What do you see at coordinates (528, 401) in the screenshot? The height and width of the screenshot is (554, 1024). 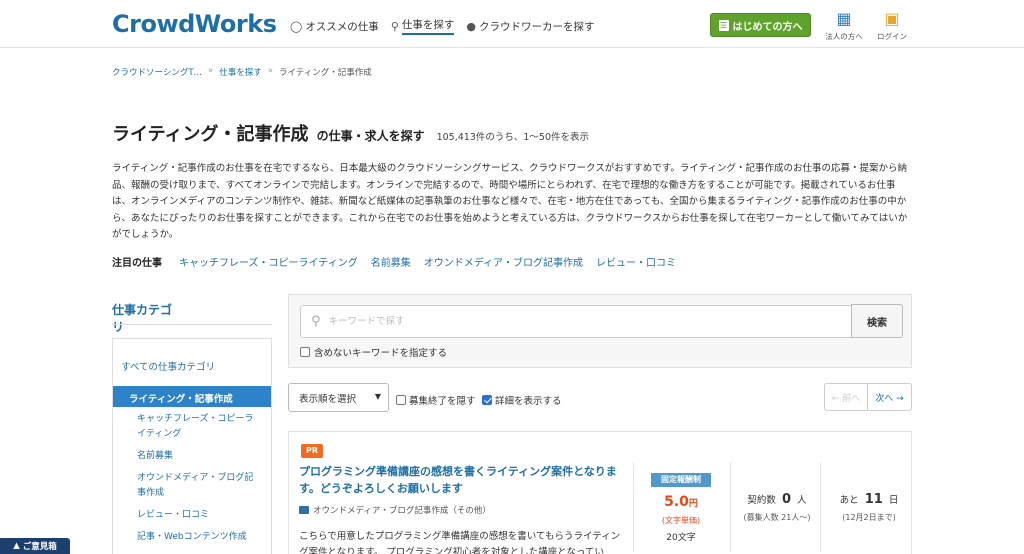 I see `show-details-label: 詳細を表示する` at bounding box center [528, 401].